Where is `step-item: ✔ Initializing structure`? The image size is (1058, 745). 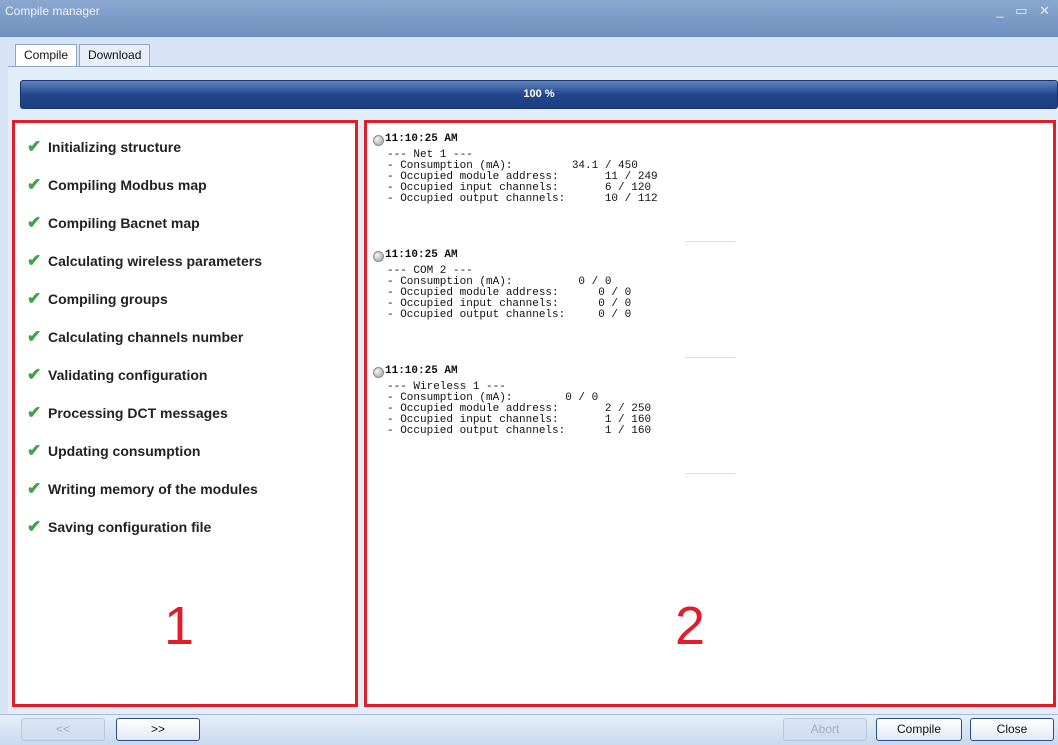
step-item: ✔ Initializing structure is located at coordinates (104, 147).